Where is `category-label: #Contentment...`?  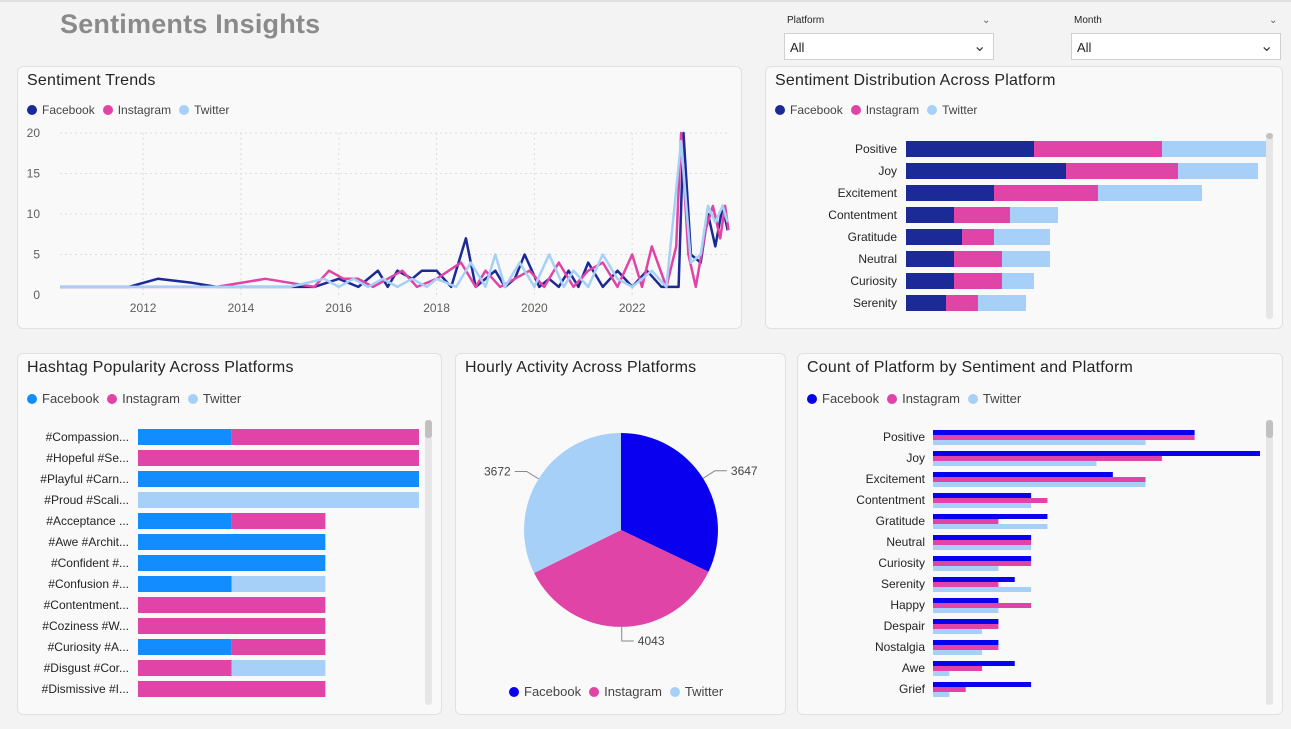 category-label: #Contentment... is located at coordinates (86, 605).